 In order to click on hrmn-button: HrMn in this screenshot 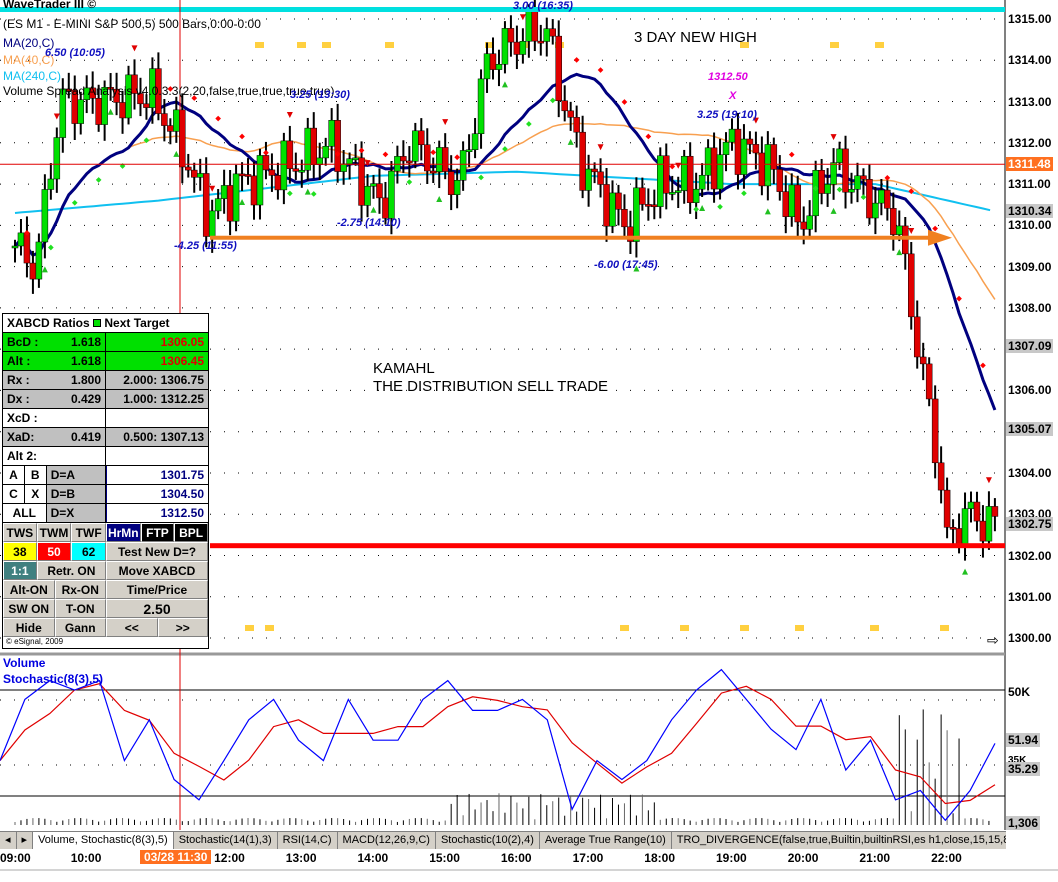, I will do `click(123, 532)`.